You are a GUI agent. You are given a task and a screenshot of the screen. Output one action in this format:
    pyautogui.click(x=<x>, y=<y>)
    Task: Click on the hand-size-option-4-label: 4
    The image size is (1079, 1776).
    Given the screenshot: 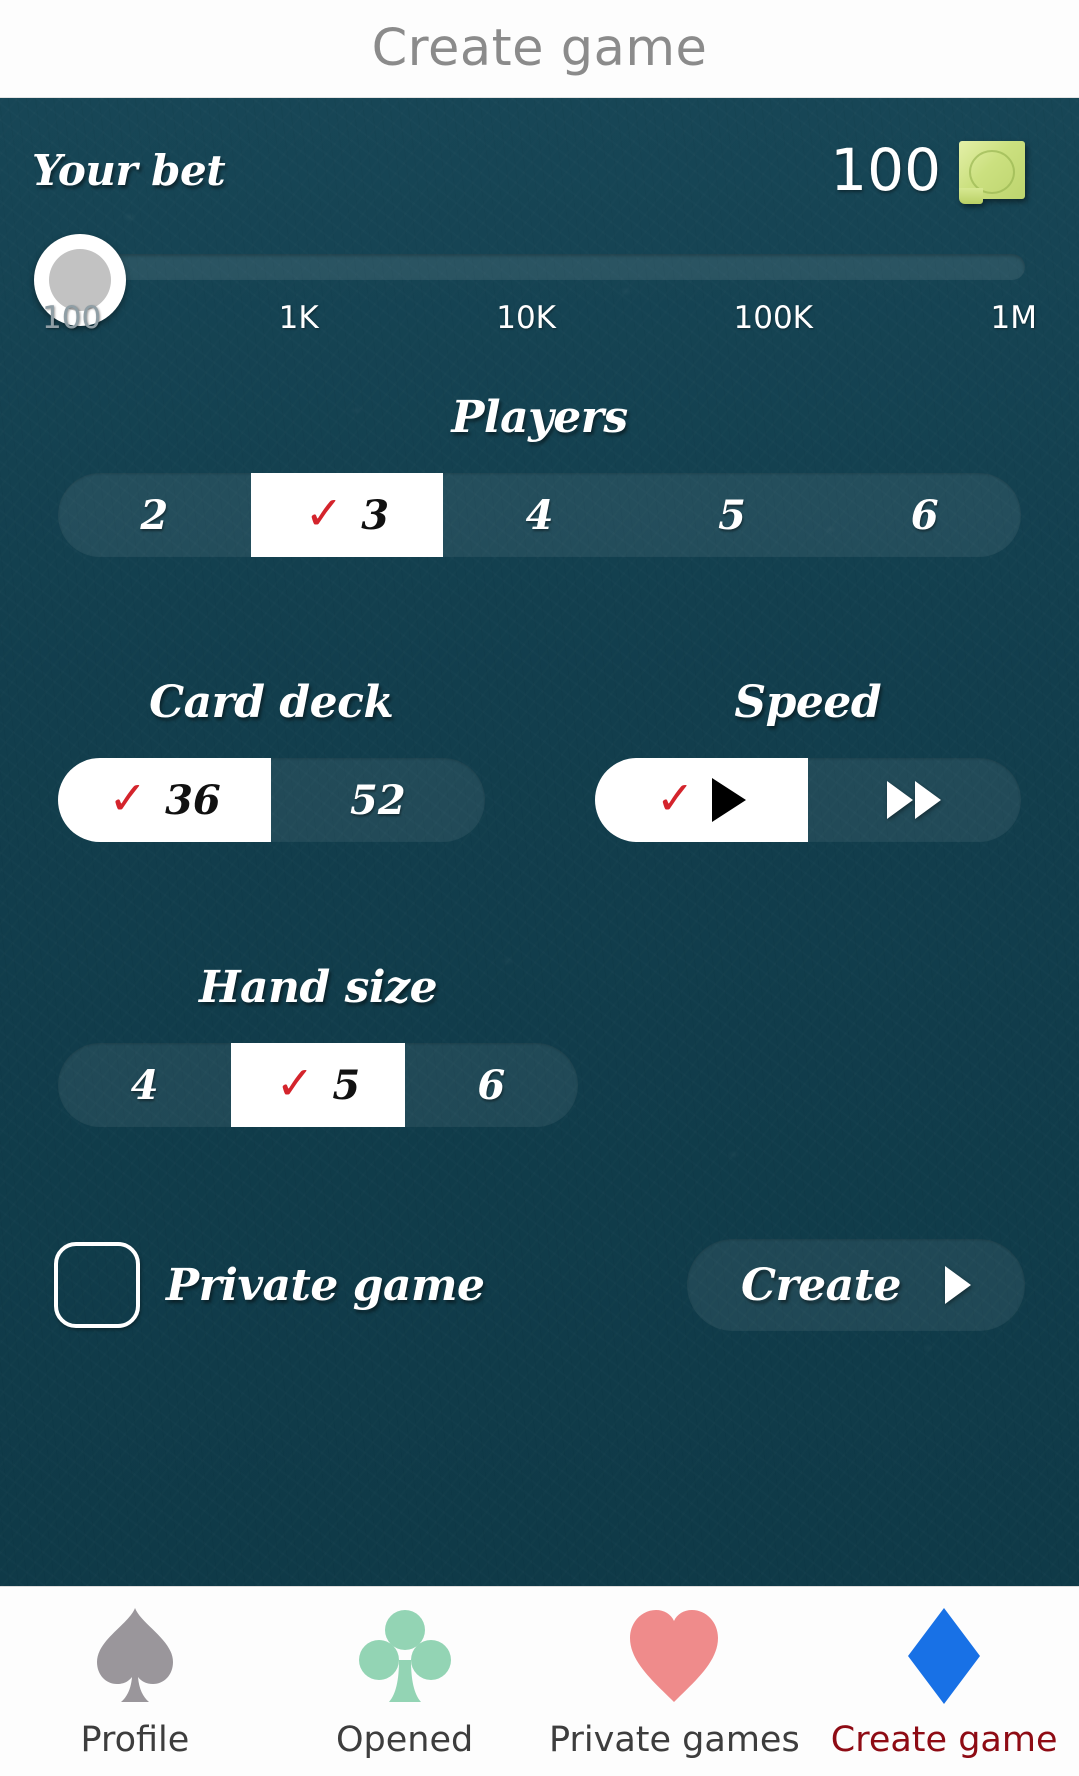 What is the action you would take?
    pyautogui.click(x=144, y=1085)
    